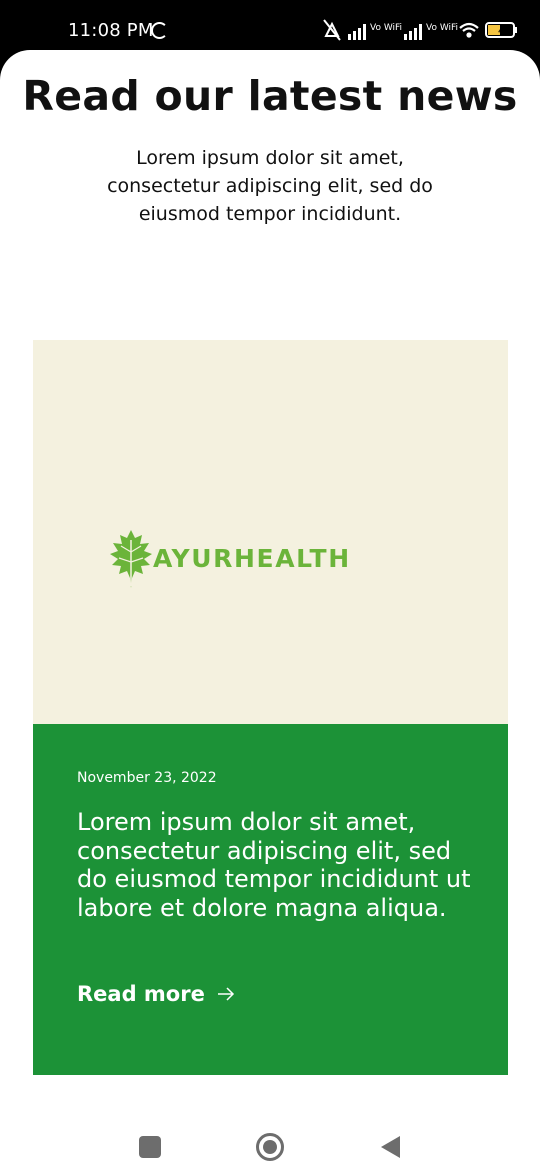 The height and width of the screenshot is (1170, 540). I want to click on battery-icon: 46, so click(501, 30).